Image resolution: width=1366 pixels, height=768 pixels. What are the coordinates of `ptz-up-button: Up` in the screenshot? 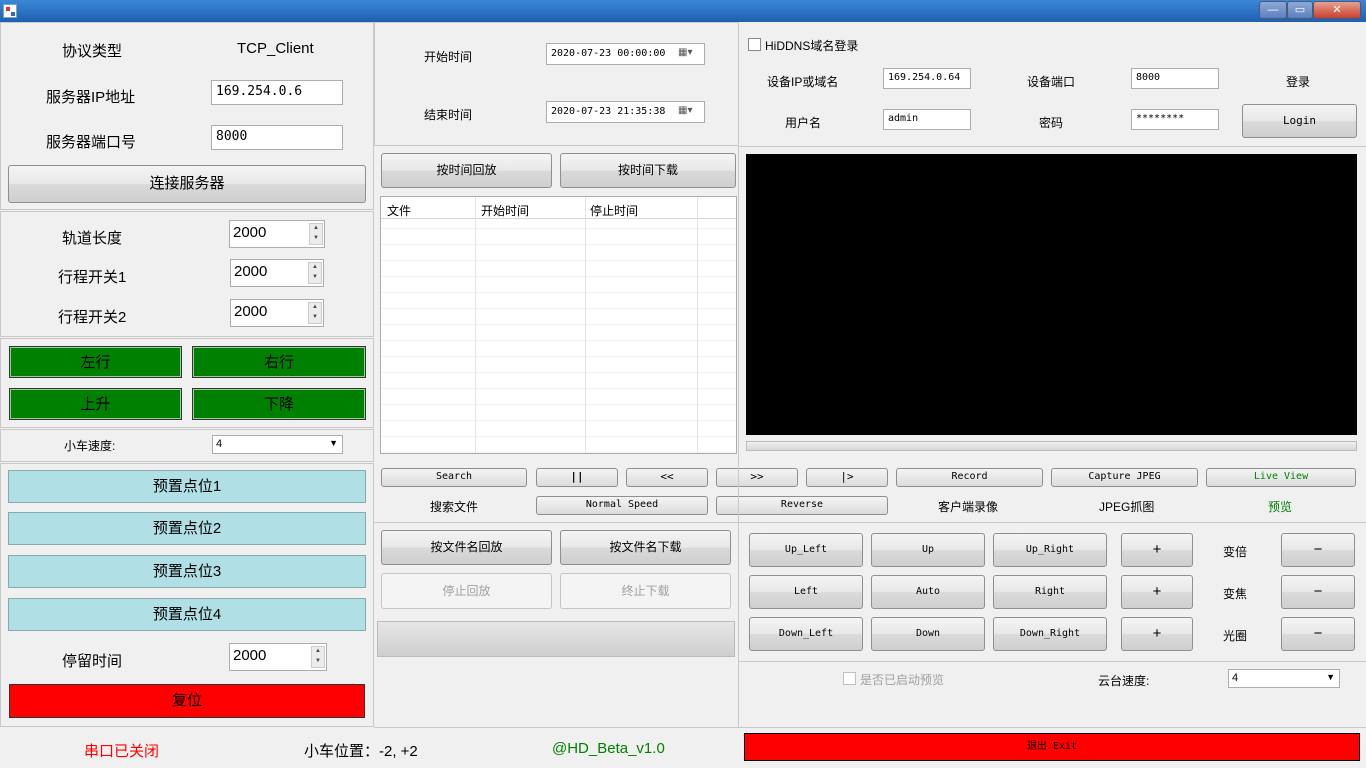 It's located at (928, 550).